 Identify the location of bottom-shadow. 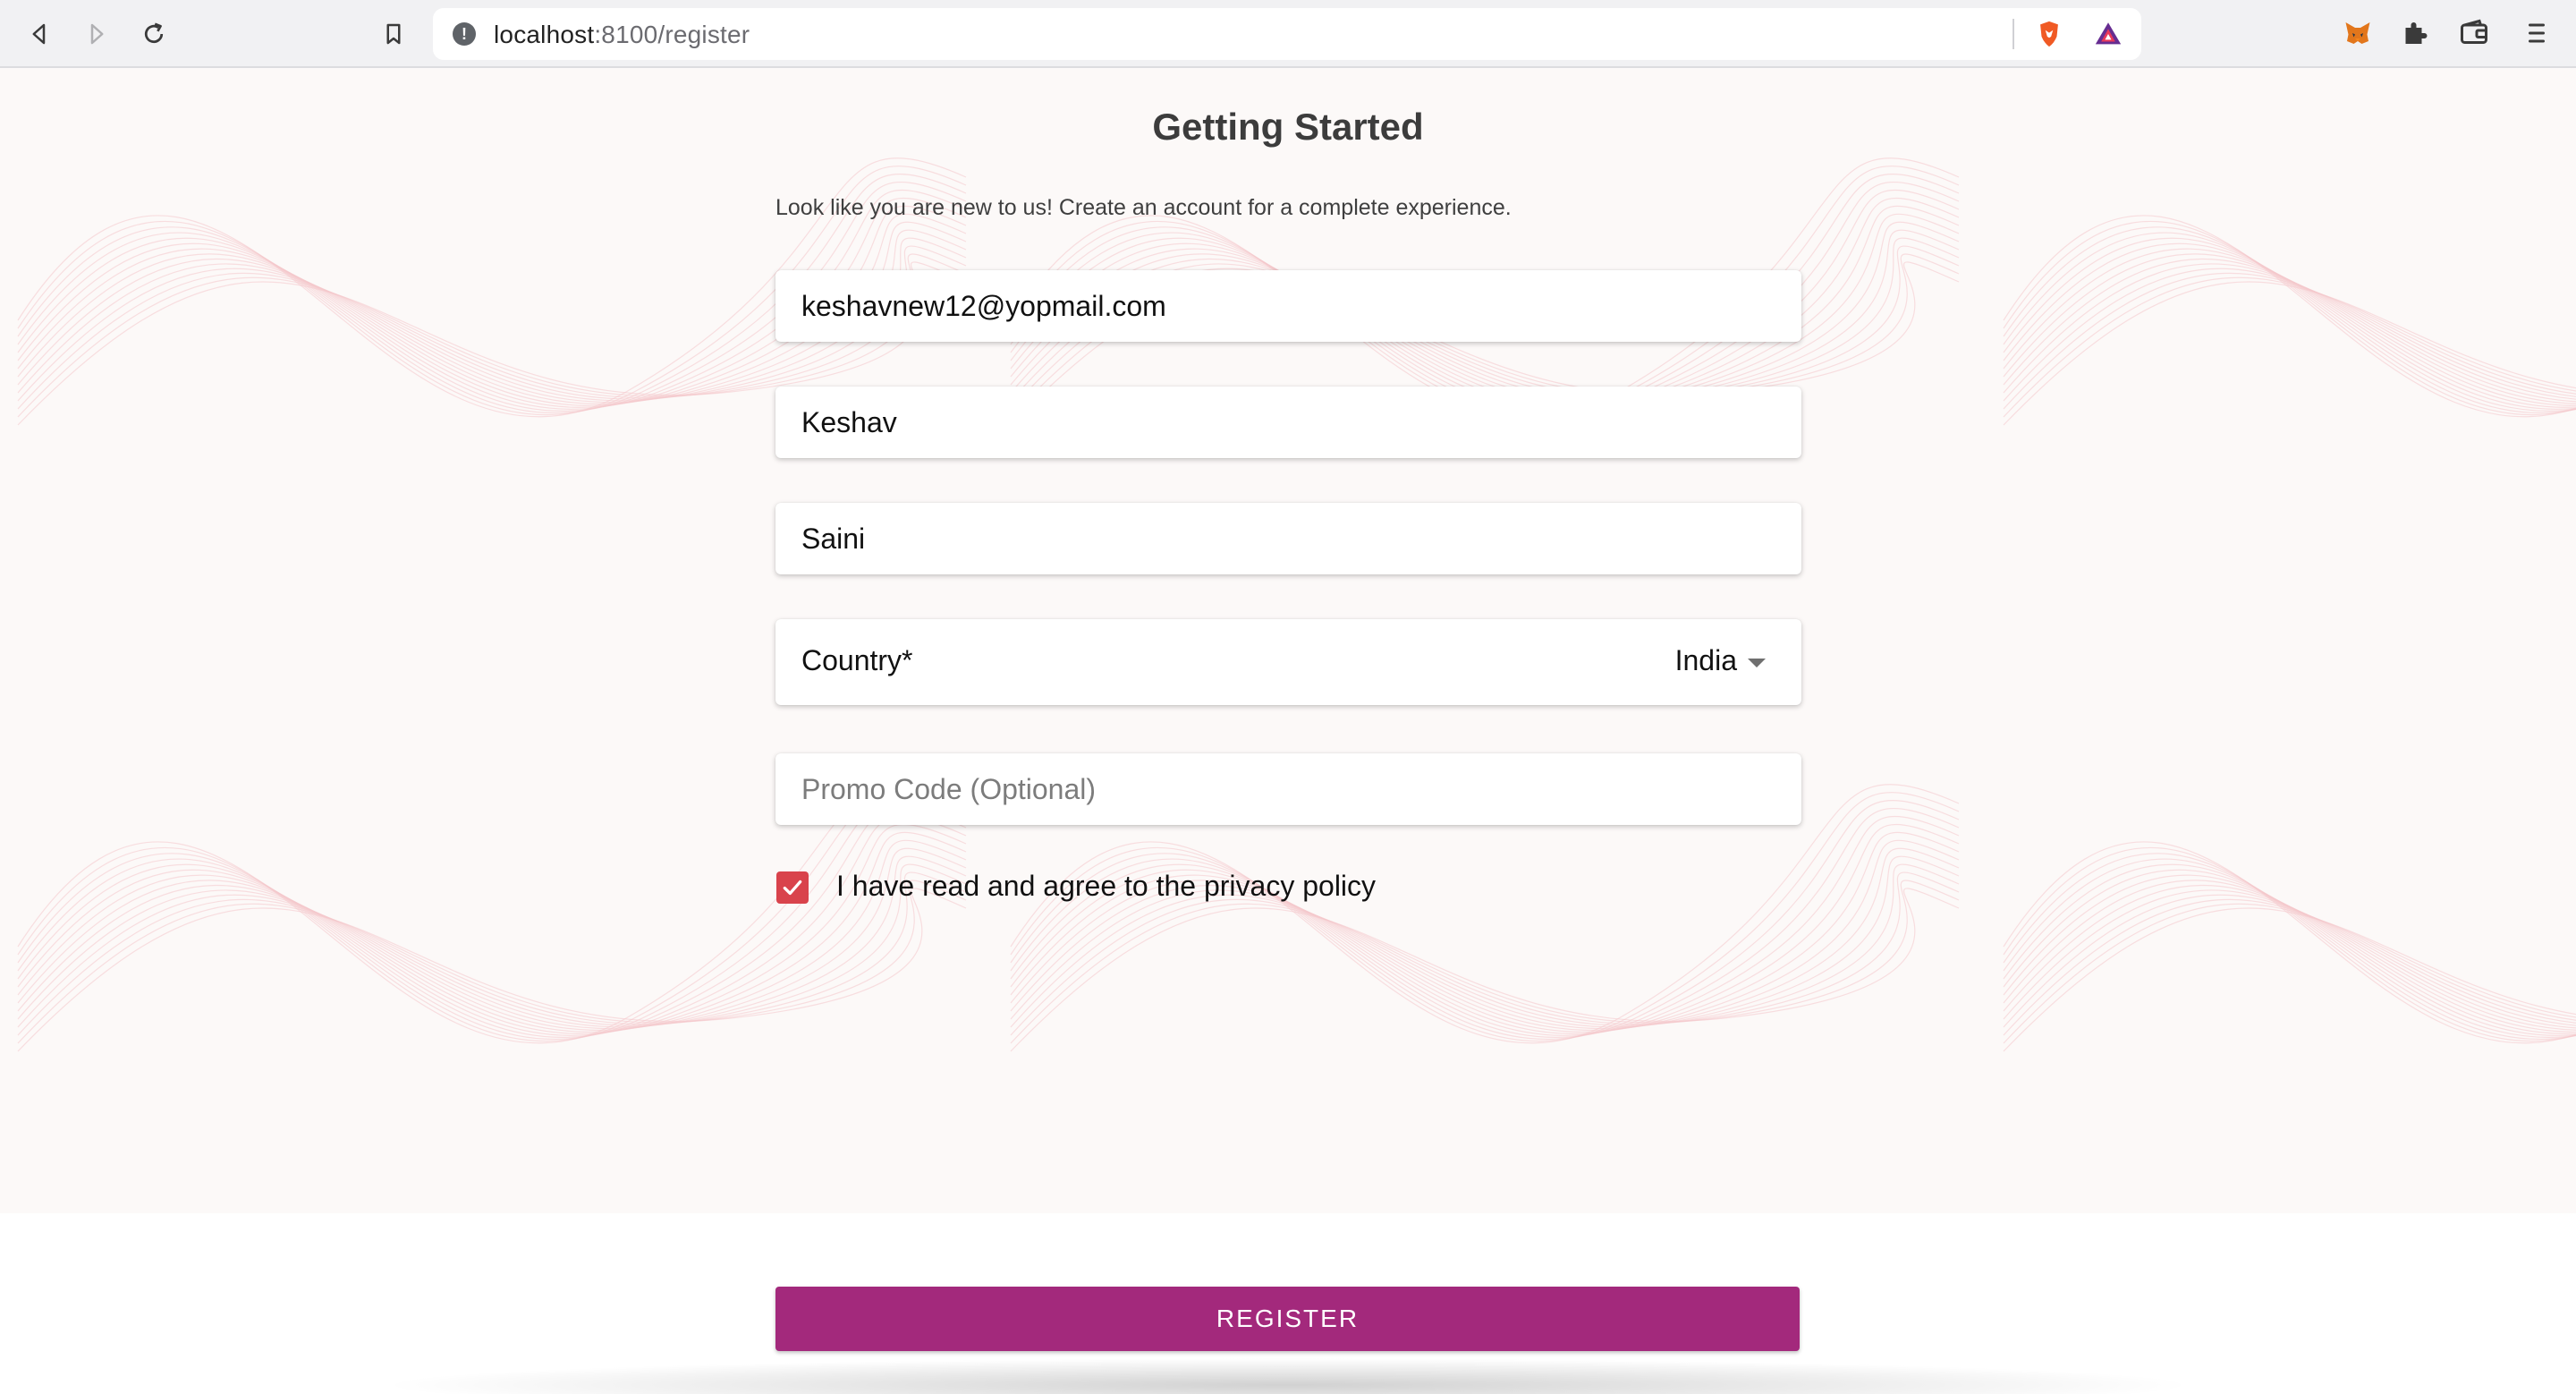
(1288, 1376).